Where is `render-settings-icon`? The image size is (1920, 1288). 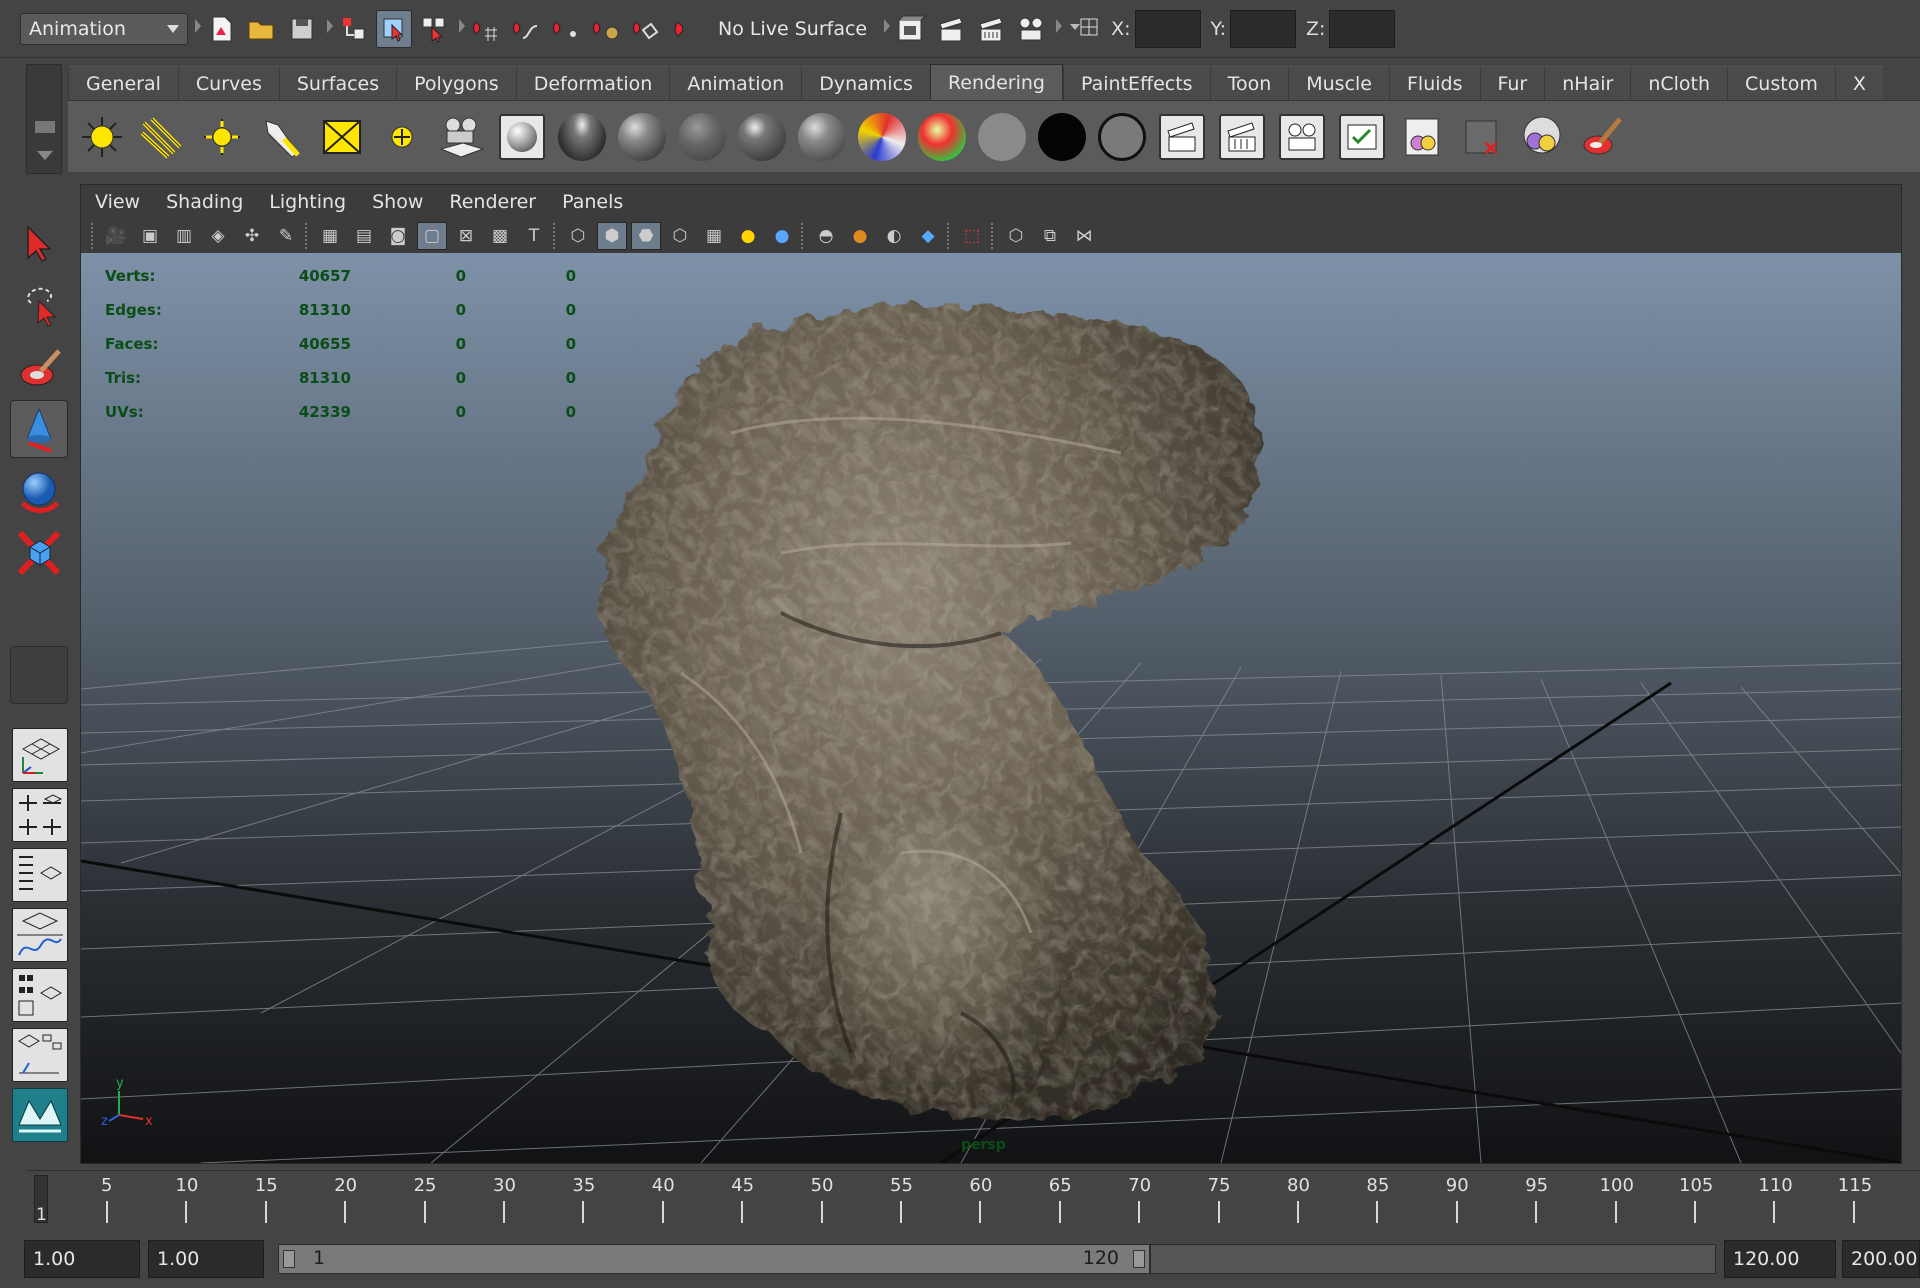
render-settings-icon is located at coordinates (1031, 29).